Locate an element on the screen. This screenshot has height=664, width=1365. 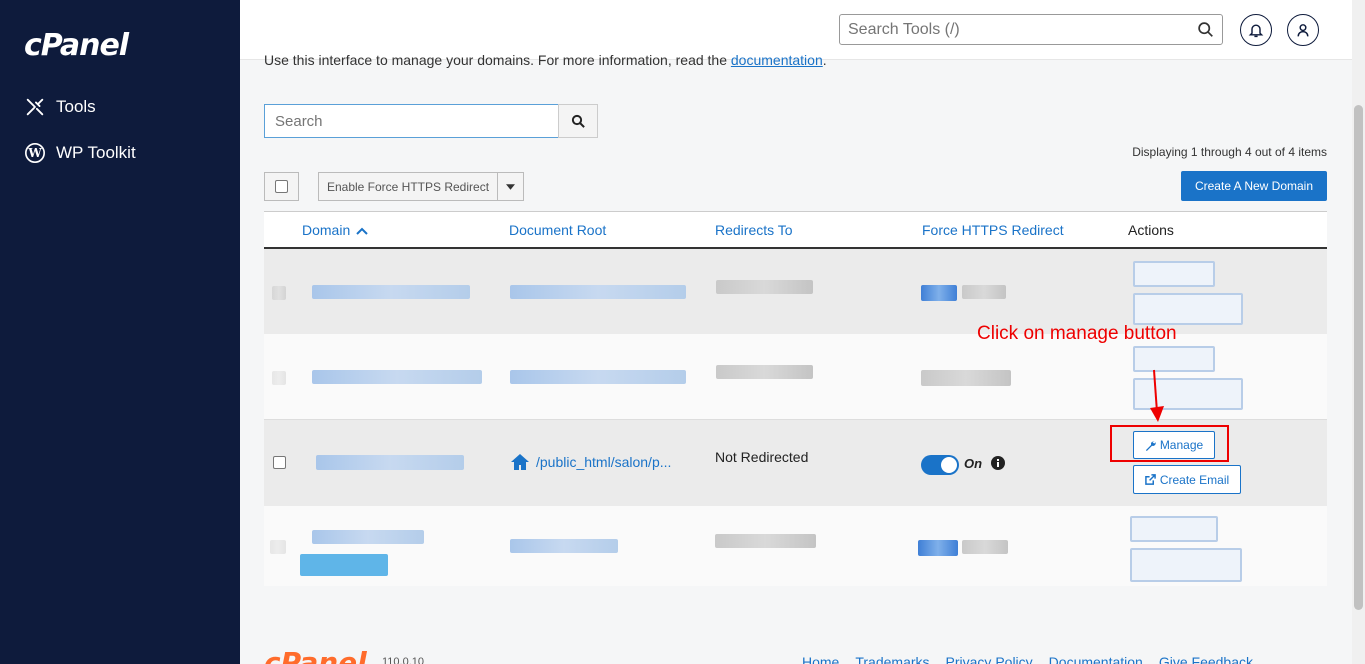
column-document-root: Document Root is located at coordinates (557, 230).